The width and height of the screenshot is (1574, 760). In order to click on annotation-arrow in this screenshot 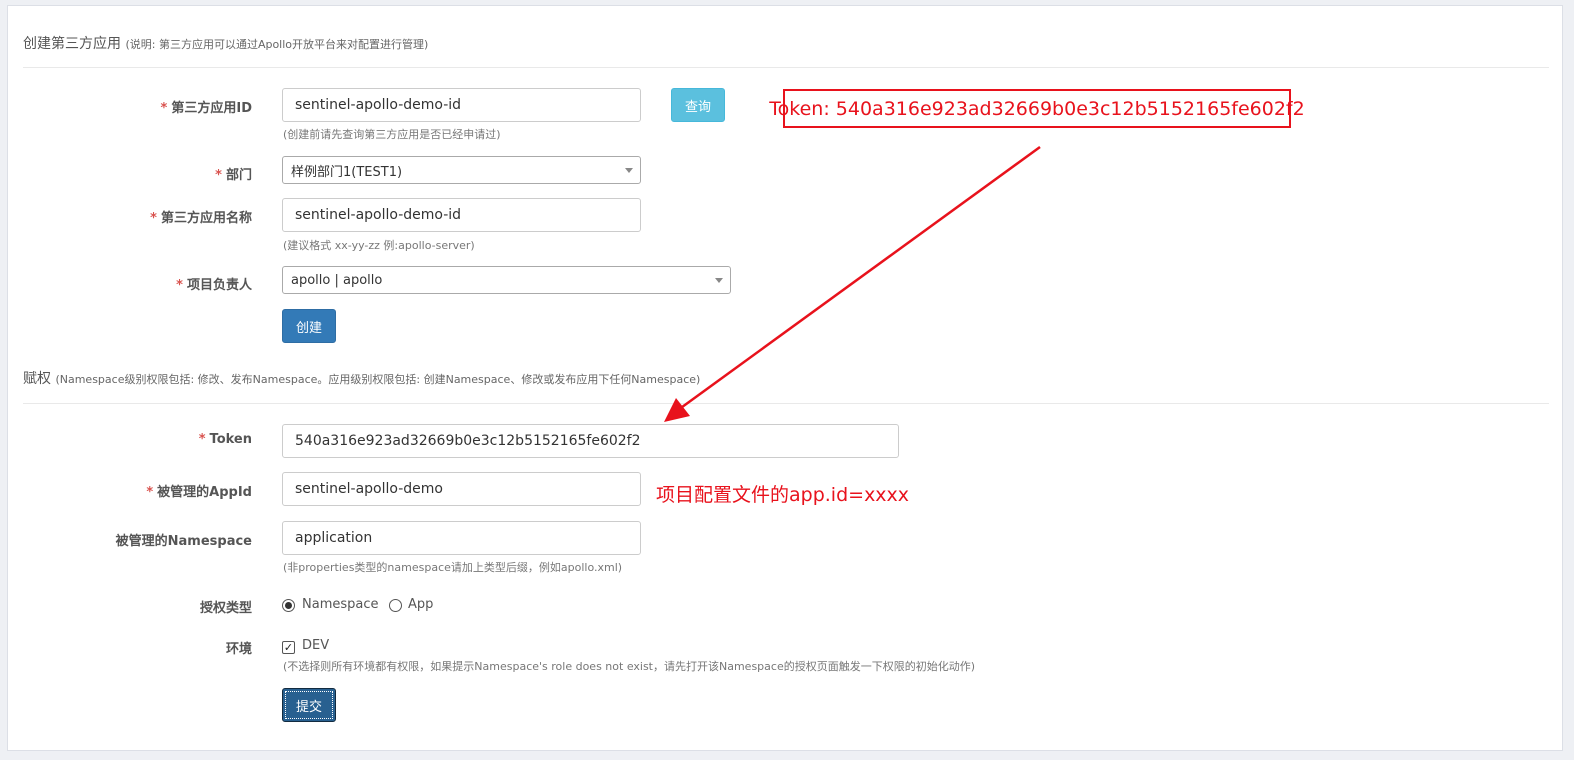, I will do `click(852, 283)`.